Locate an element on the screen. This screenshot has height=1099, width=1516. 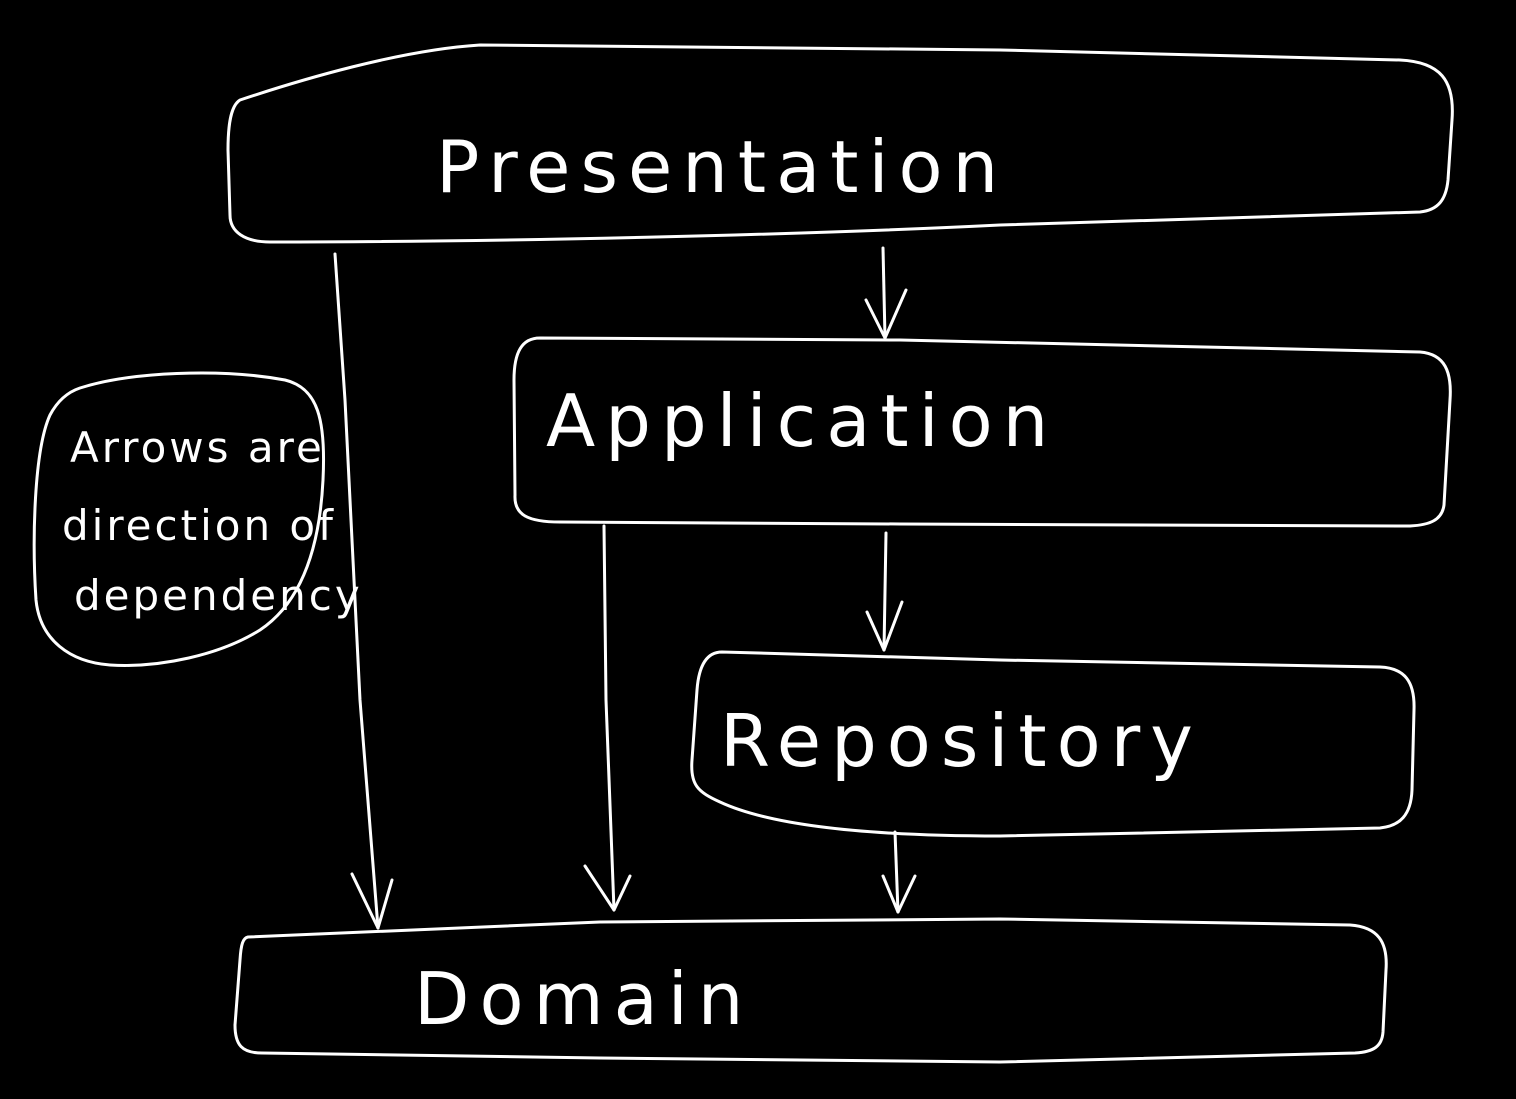
arrow-repository-to-domain is located at coordinates (899, 872).